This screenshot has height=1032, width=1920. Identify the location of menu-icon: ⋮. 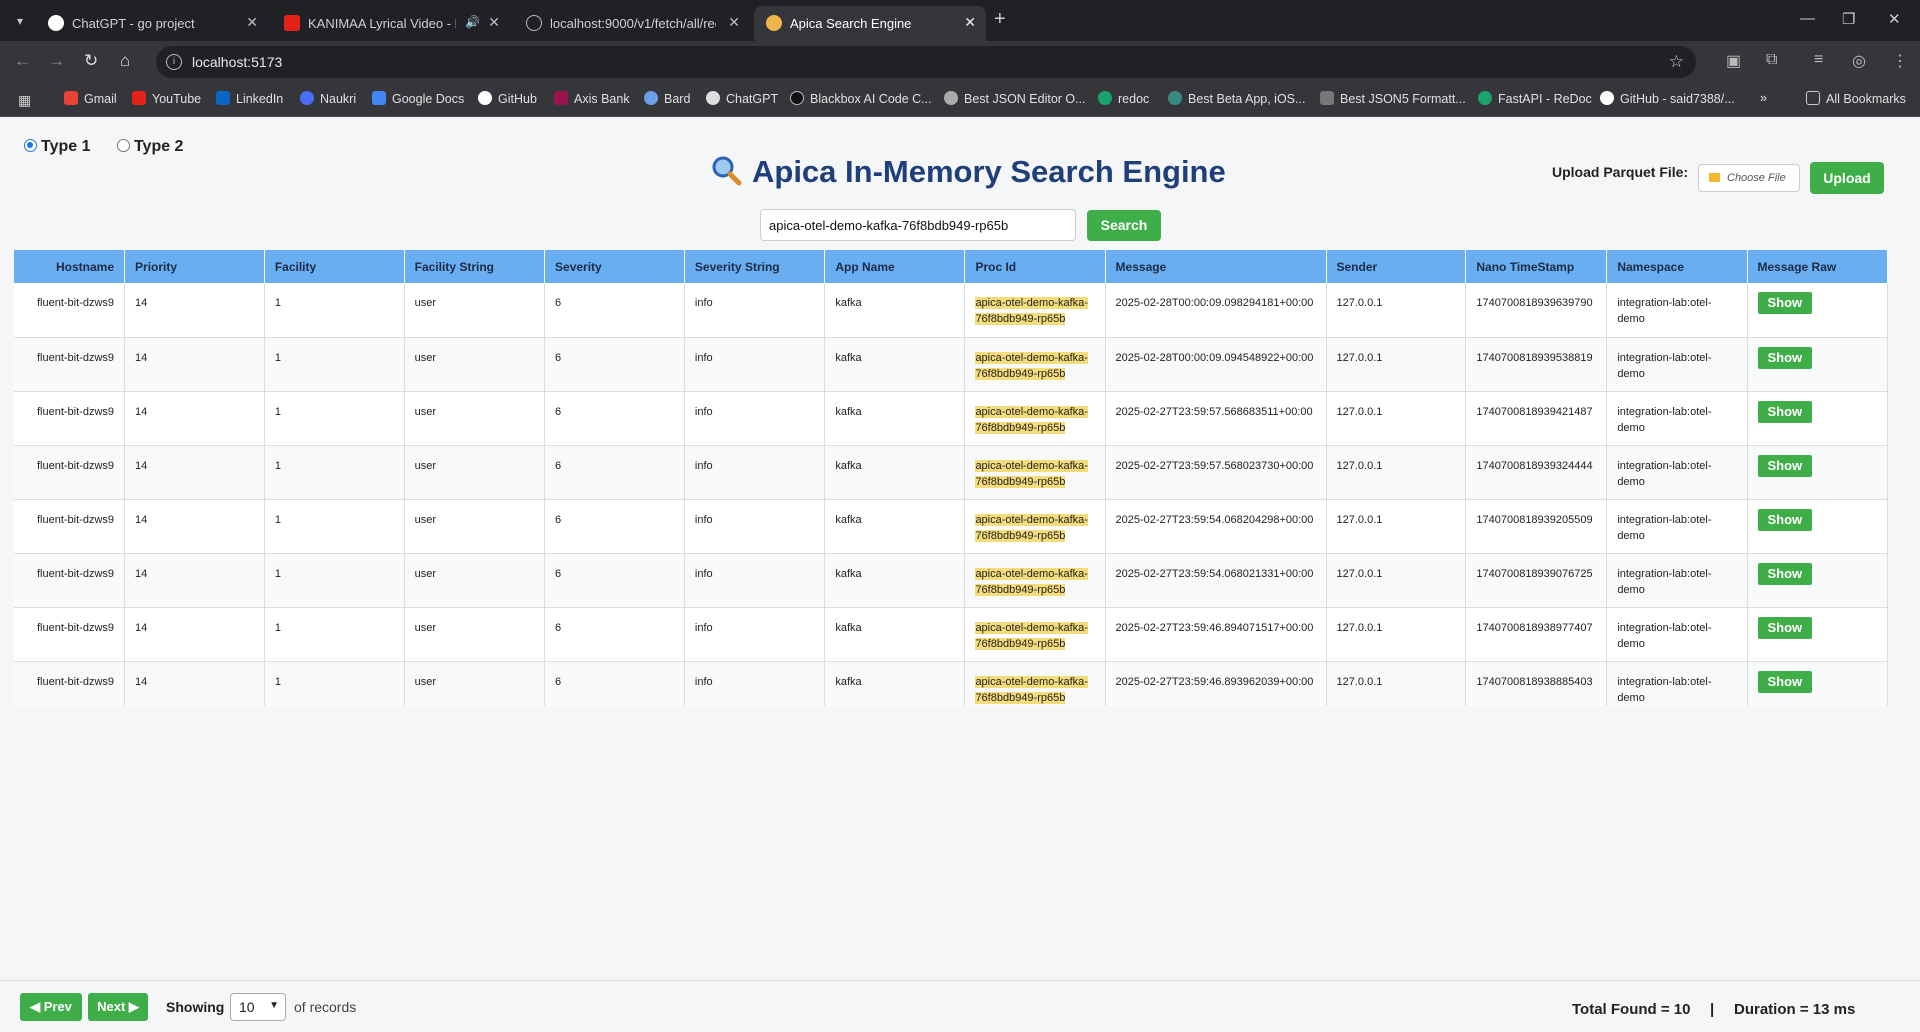
(1900, 61).